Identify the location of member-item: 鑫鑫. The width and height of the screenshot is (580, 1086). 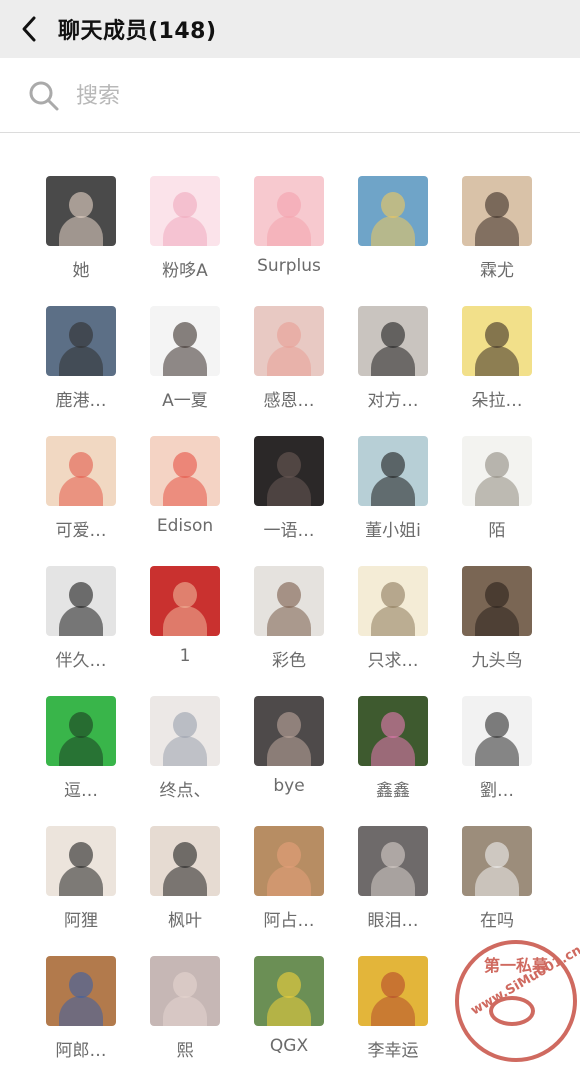
(393, 761).